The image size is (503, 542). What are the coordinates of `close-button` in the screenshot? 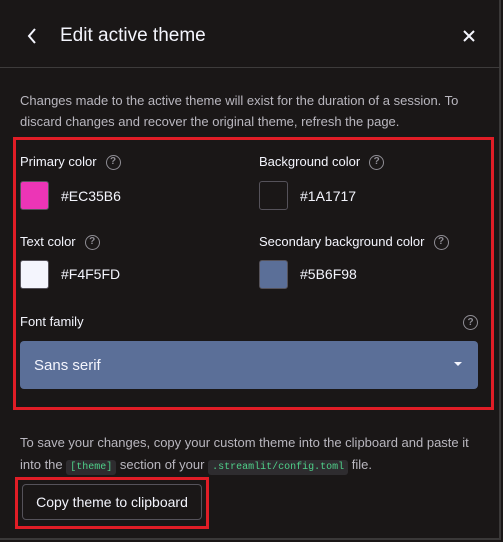 It's located at (469, 36).